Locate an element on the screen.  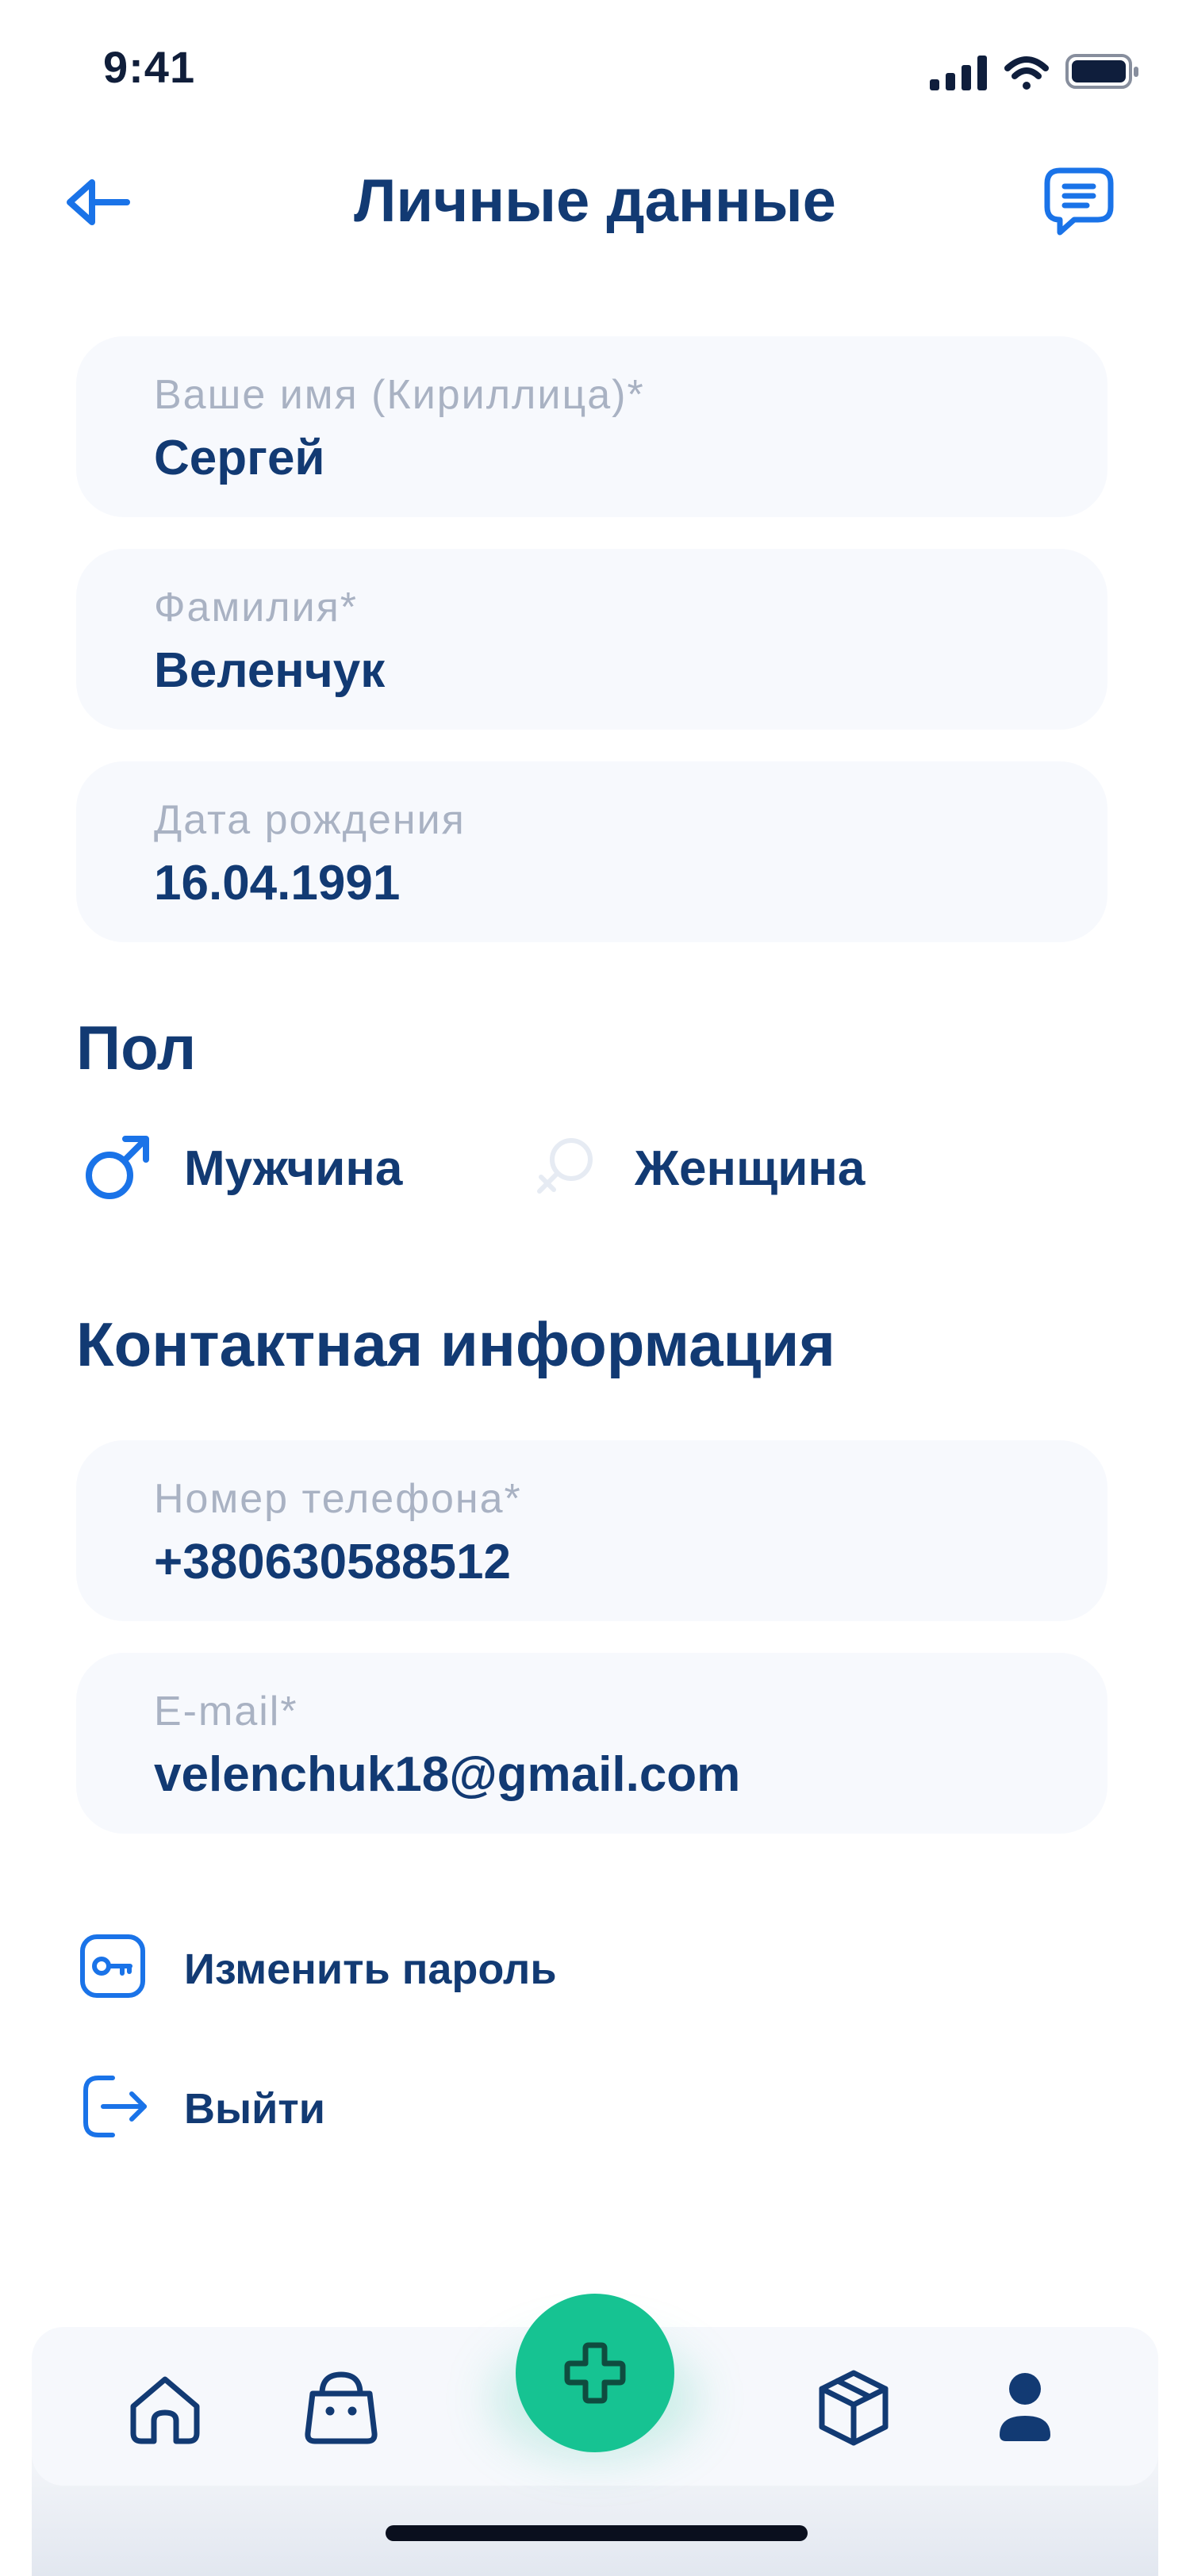
user-icon is located at coordinates (1025, 2407).